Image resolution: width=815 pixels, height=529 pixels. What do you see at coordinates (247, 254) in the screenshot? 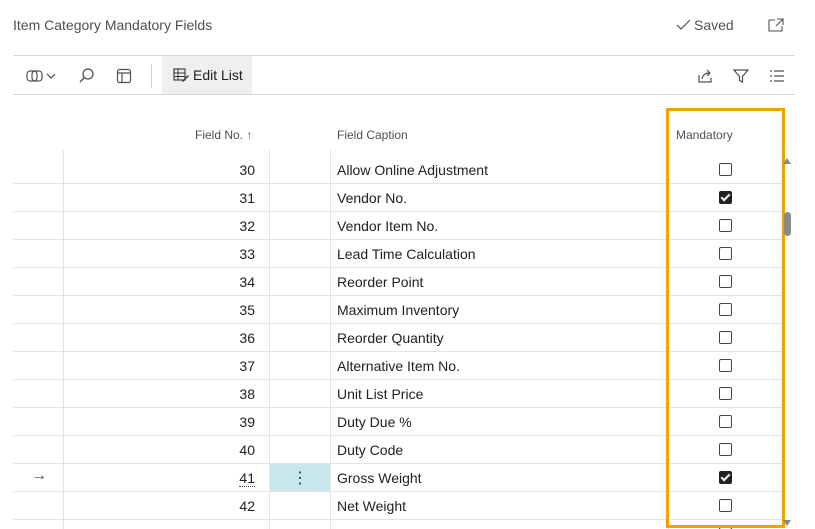
I see `field-no-value: 33` at bounding box center [247, 254].